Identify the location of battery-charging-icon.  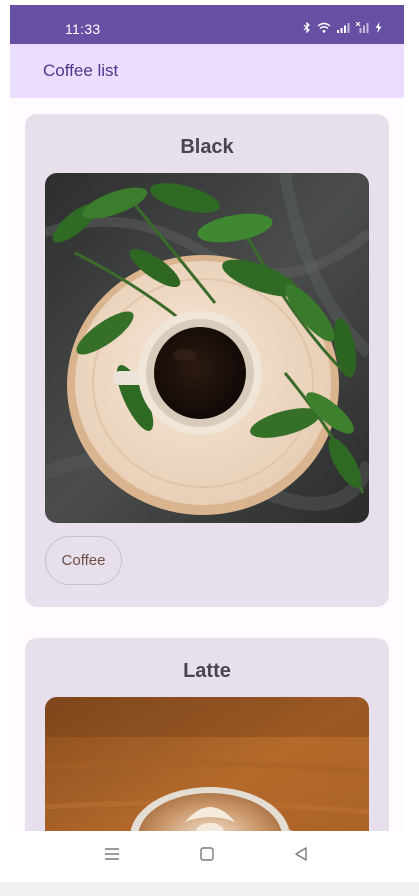
(378, 27).